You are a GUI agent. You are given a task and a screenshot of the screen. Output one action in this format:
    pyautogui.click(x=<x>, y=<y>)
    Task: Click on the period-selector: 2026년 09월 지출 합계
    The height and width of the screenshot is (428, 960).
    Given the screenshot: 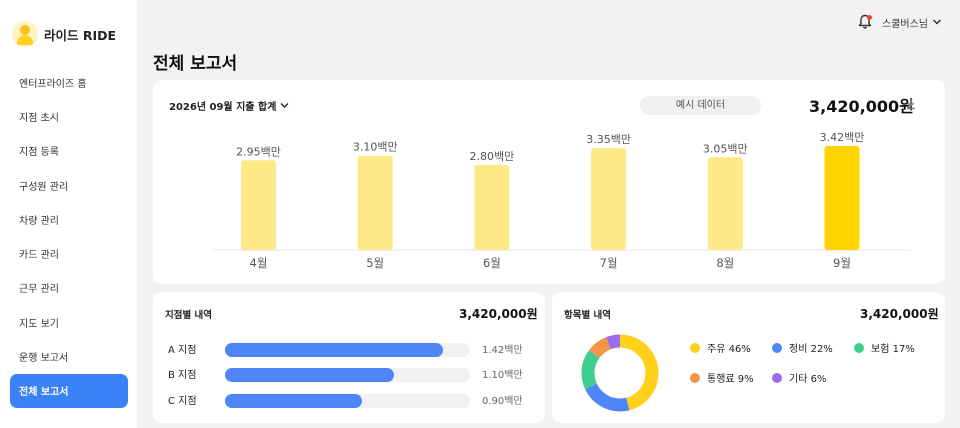 What is the action you would take?
    pyautogui.click(x=229, y=105)
    